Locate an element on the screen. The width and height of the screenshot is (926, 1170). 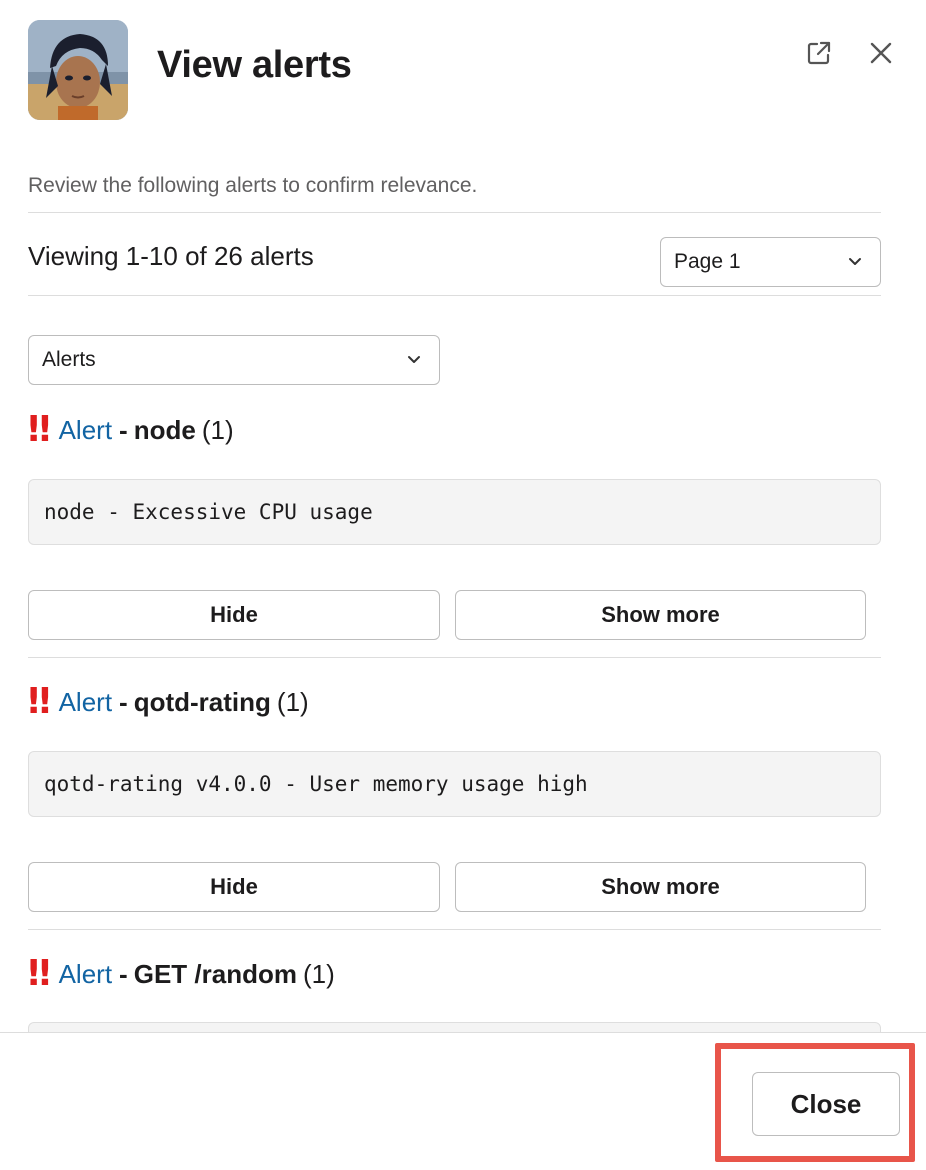
alerts-filter-select: Alerts is located at coordinates (234, 360).